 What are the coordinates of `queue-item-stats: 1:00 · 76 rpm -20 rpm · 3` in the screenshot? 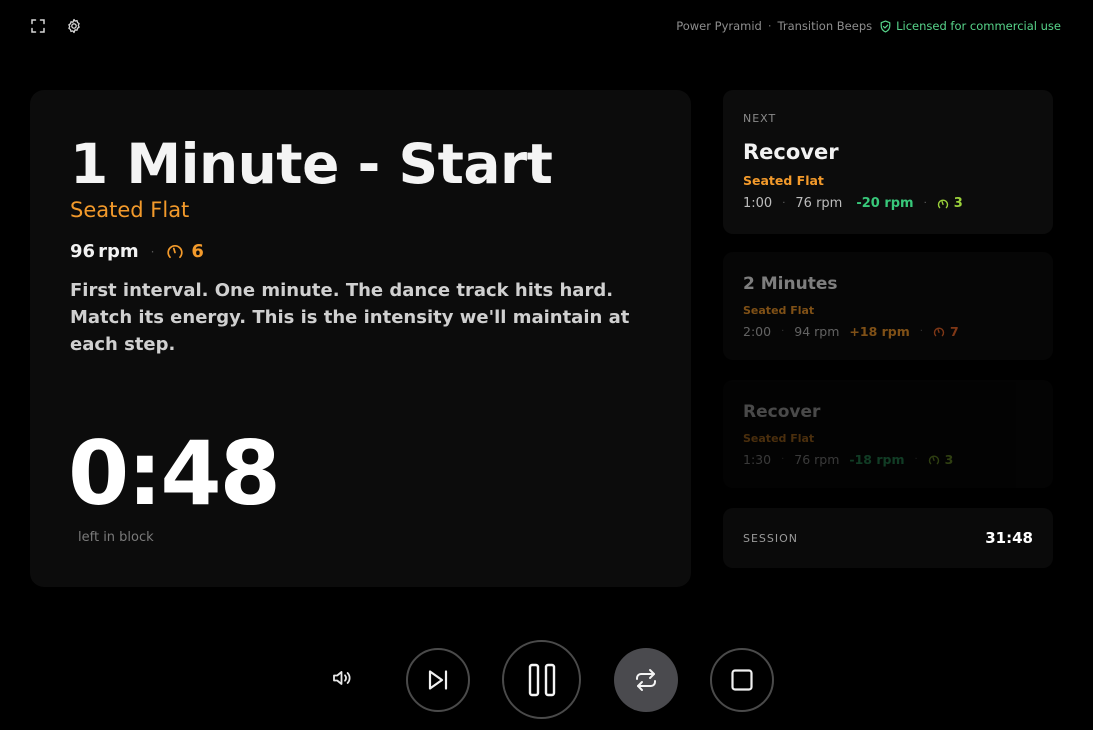 It's located at (853, 203).